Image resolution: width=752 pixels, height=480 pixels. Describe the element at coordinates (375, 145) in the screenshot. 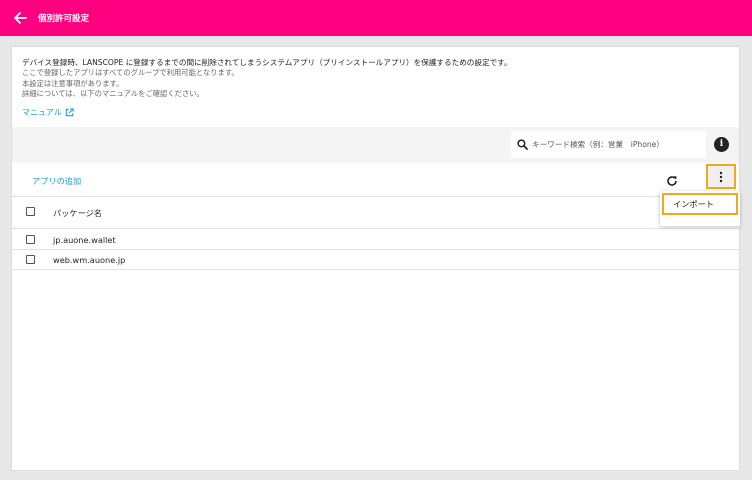

I see `toolbar: i` at that location.